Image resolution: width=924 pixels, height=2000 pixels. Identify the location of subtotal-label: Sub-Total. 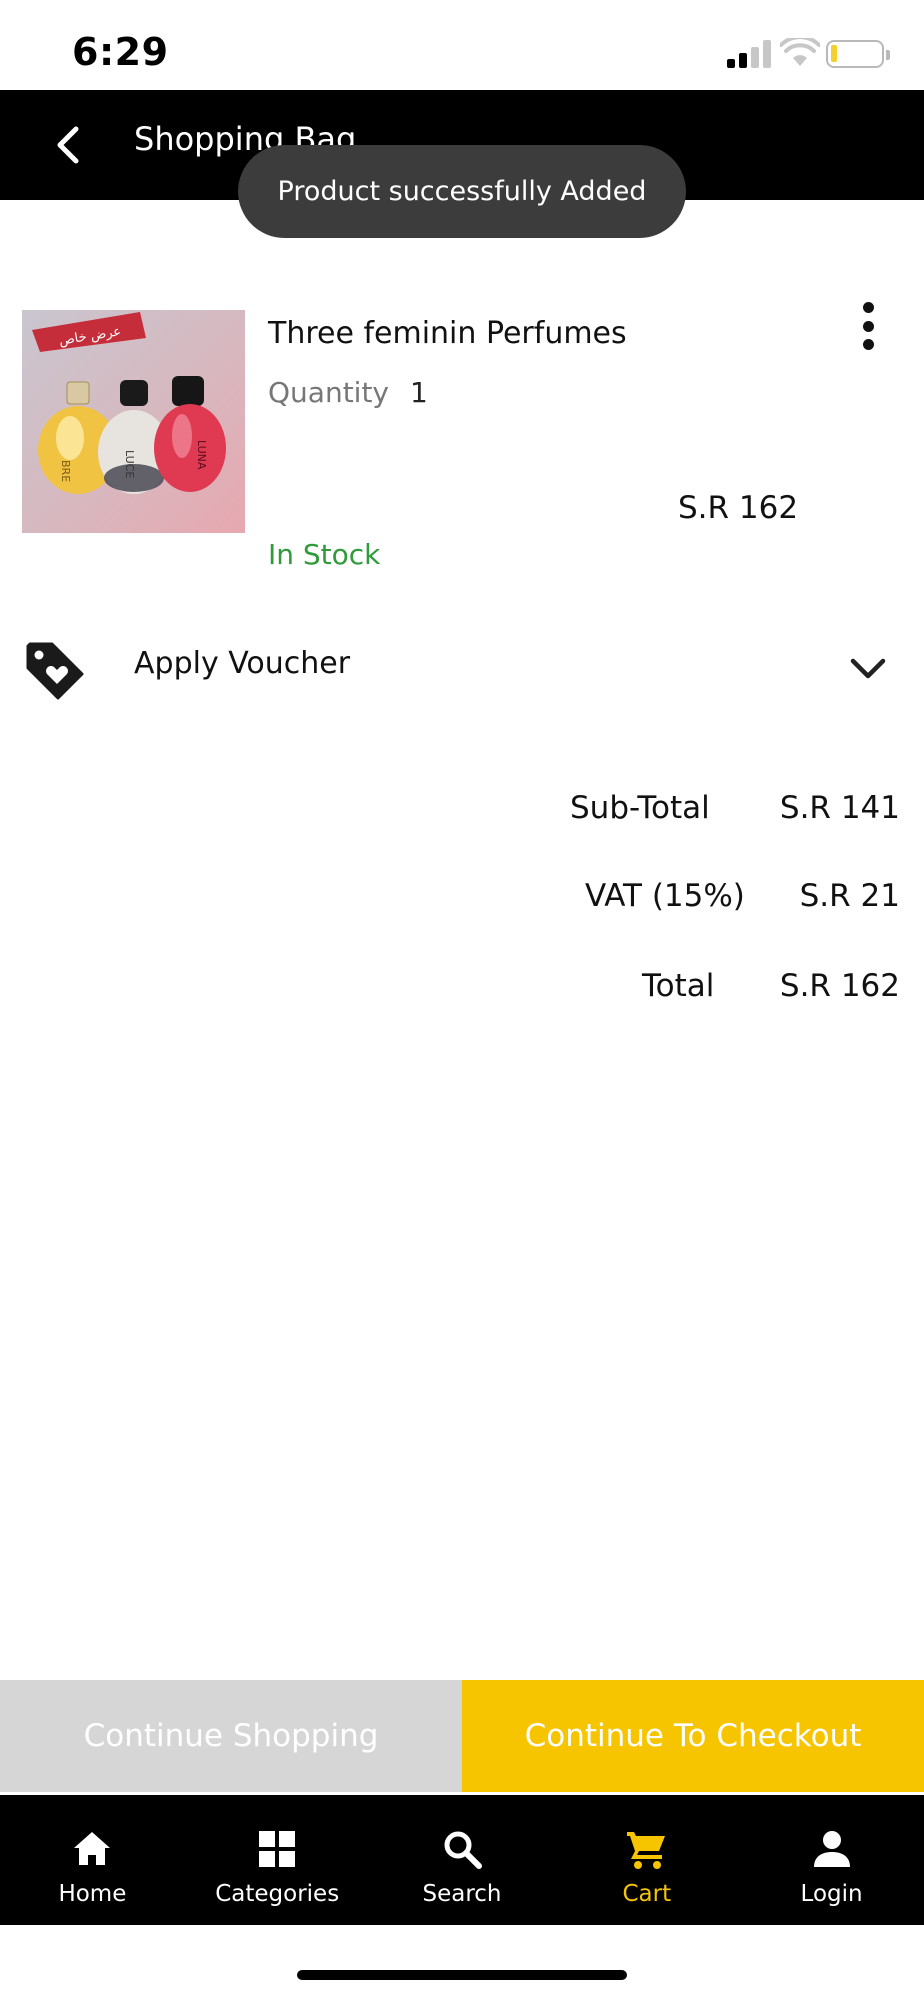
(640, 808).